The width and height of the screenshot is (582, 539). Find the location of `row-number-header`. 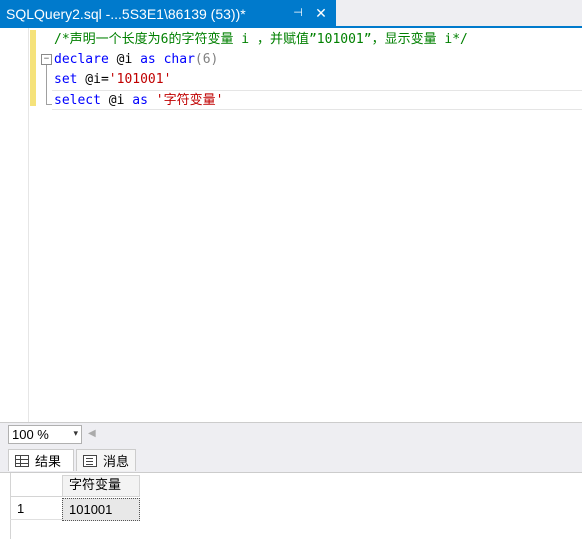

row-number-header is located at coordinates (36, 486).